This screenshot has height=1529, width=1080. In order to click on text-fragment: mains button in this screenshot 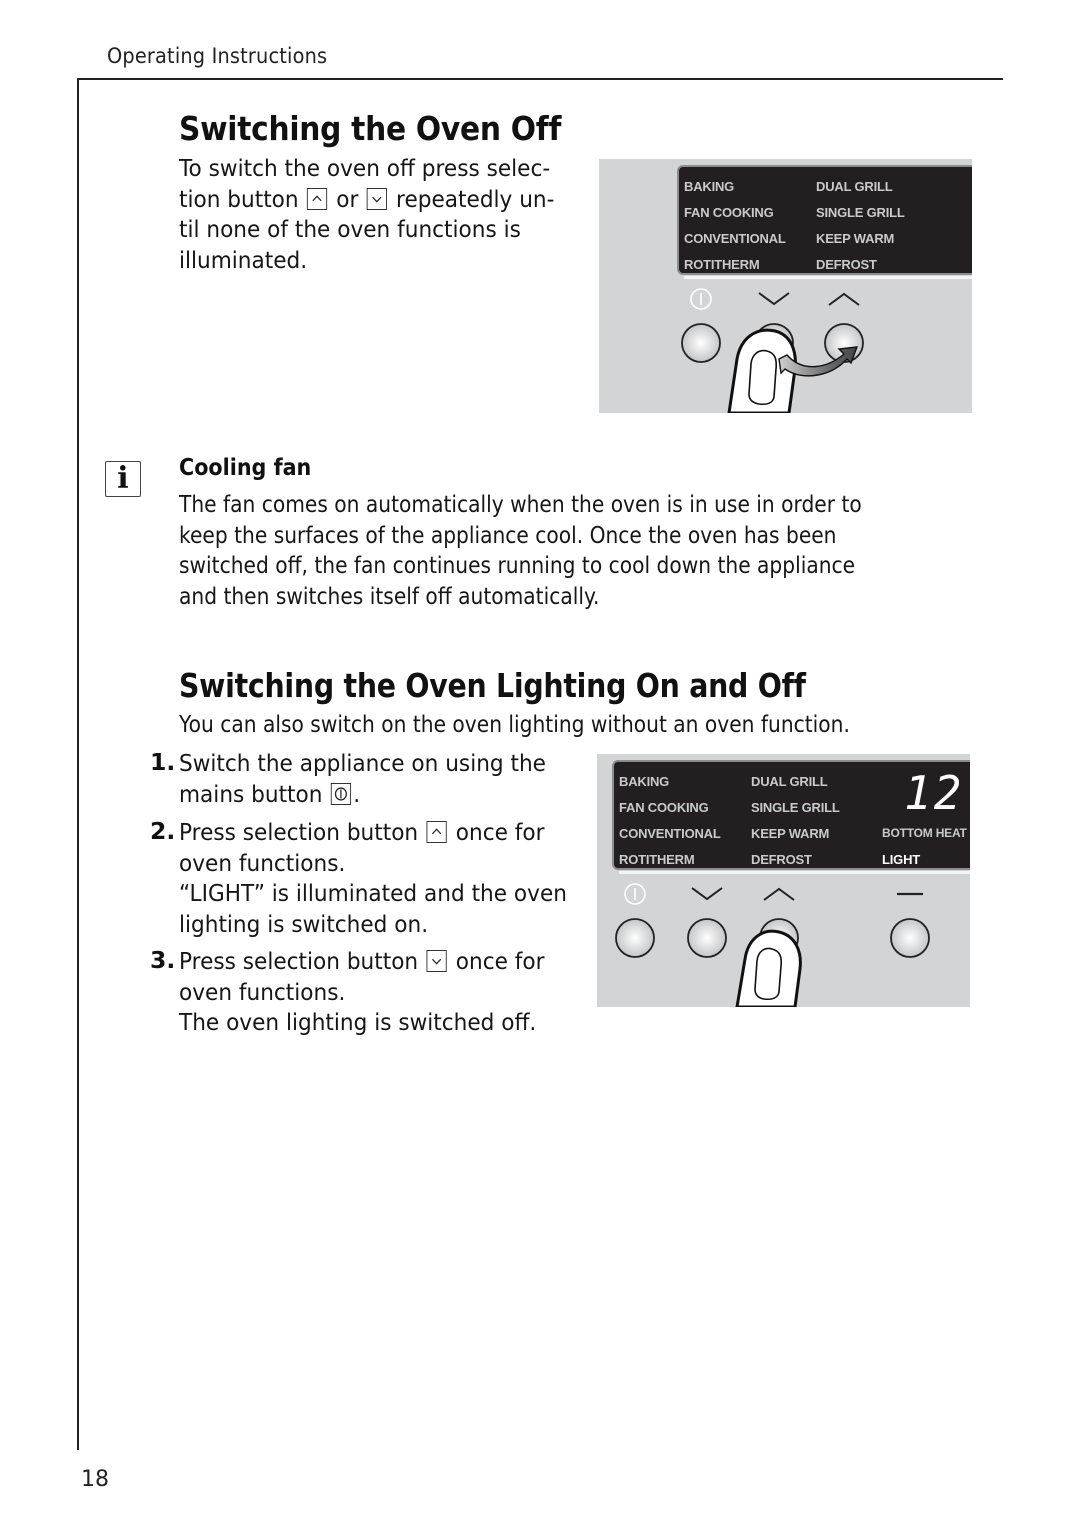, I will do `click(254, 793)`.